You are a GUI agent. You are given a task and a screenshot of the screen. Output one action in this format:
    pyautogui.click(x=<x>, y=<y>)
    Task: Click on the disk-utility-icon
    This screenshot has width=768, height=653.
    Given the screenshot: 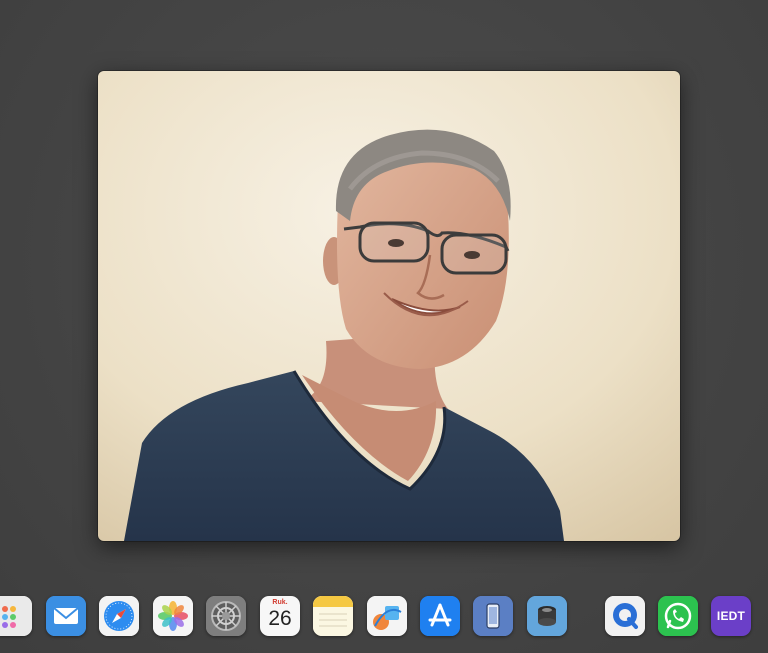 What is the action you would take?
    pyautogui.click(x=547, y=616)
    